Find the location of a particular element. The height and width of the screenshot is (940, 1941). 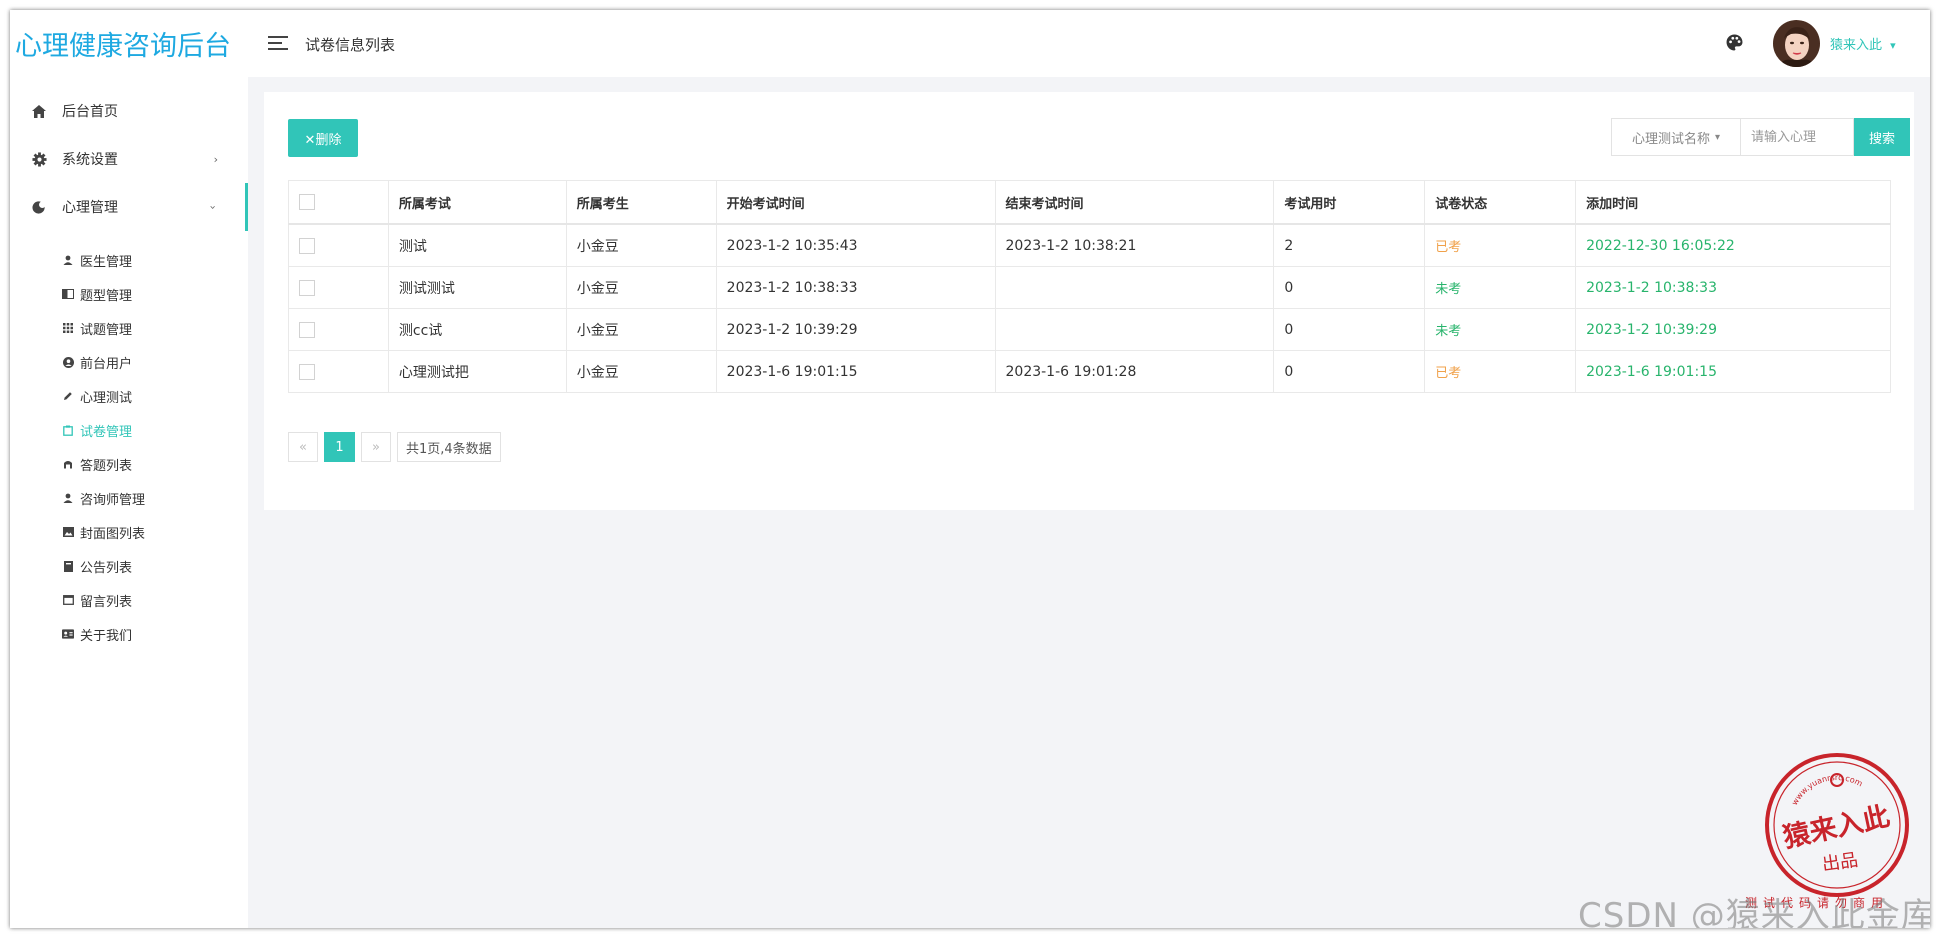

search-type-select: 心理测试名称 ▾ is located at coordinates (1676, 137).